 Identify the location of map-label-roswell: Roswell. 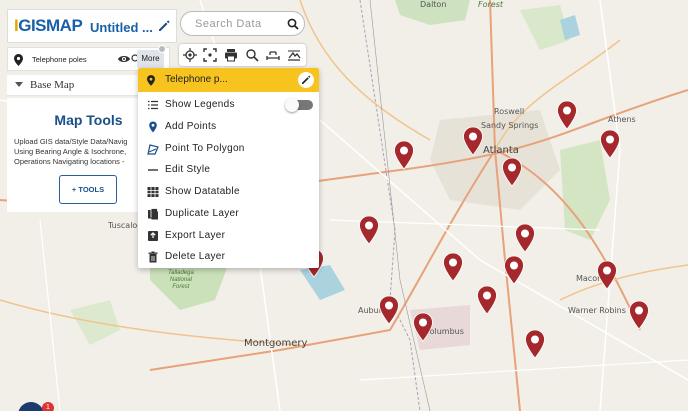
(509, 111).